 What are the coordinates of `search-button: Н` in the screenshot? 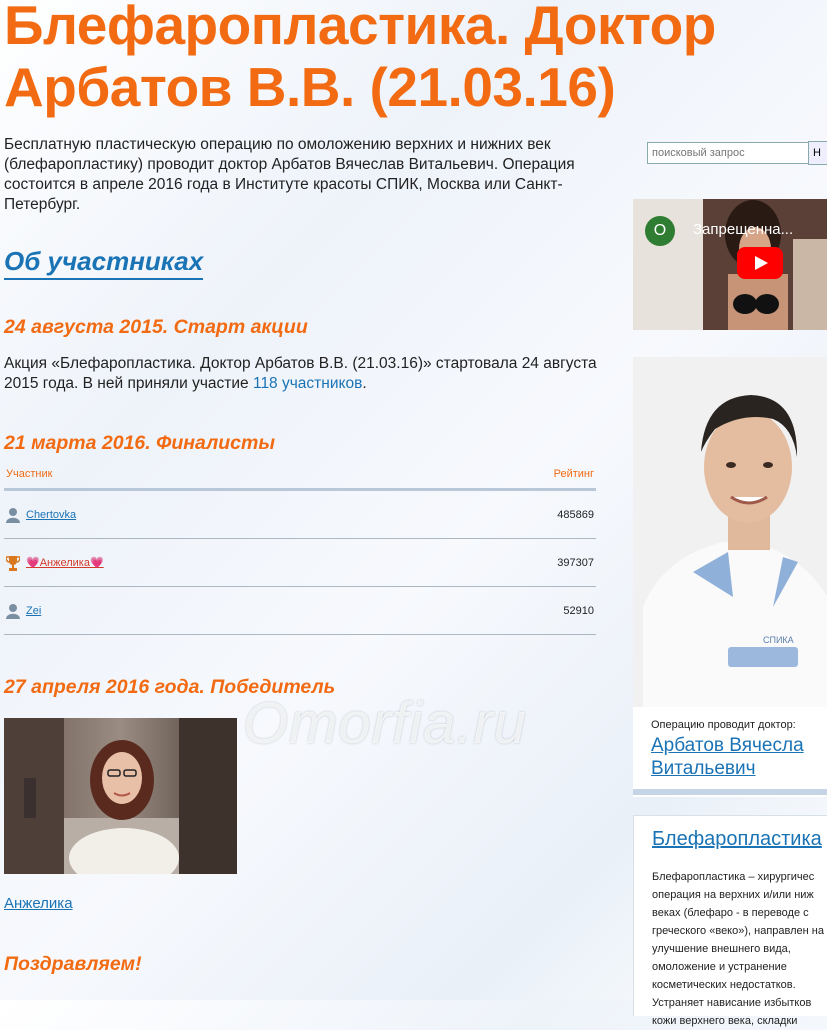 It's located at (817, 153).